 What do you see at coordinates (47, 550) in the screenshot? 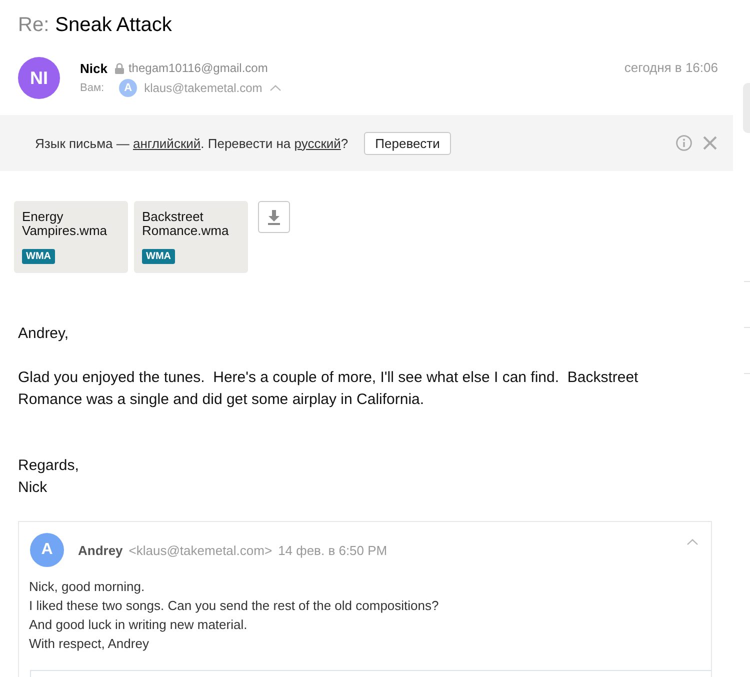
I see `quoted-sender-avatar: A` at bounding box center [47, 550].